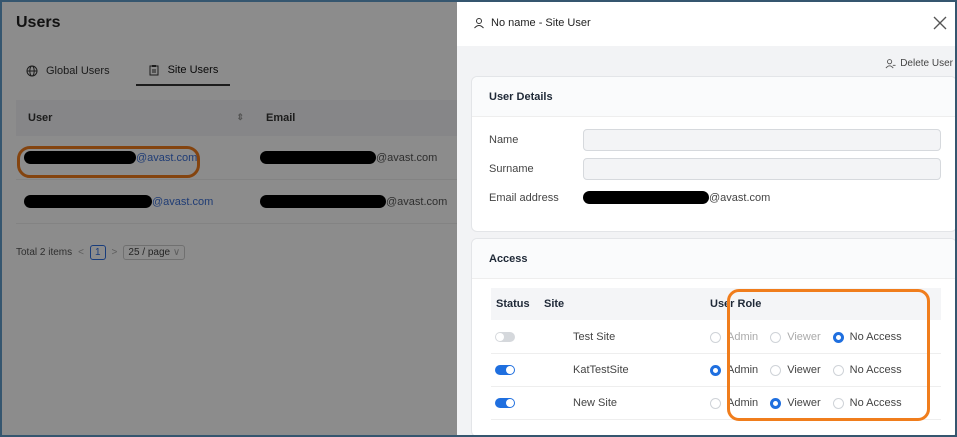  What do you see at coordinates (513, 304) in the screenshot?
I see `column-header-status: Status` at bounding box center [513, 304].